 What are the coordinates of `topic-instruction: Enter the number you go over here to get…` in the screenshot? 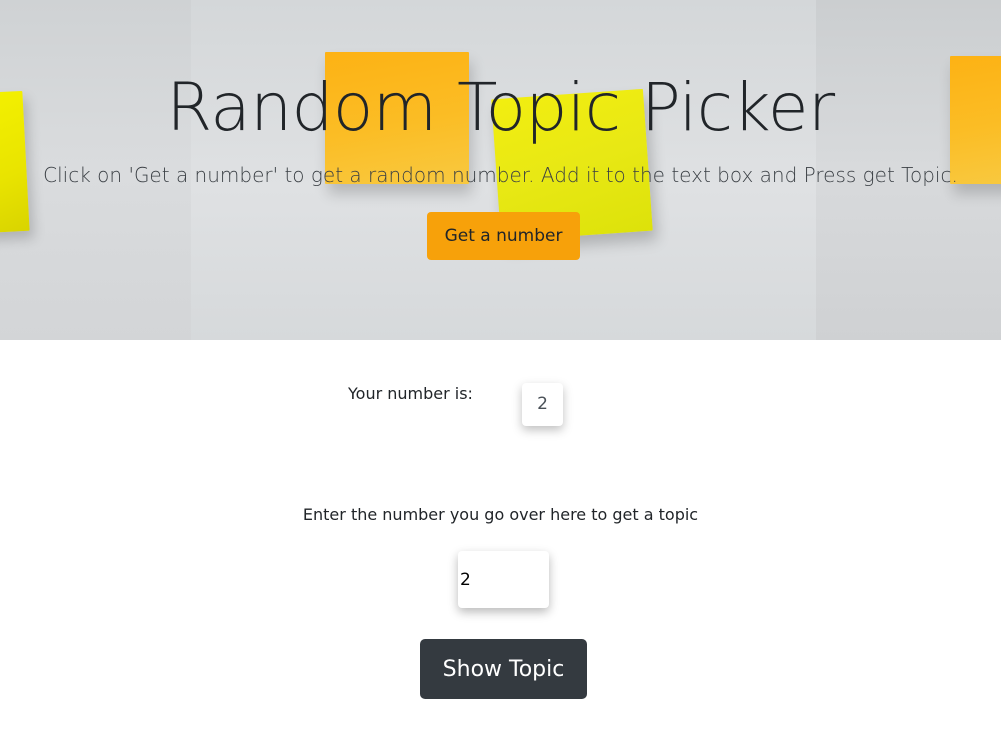 It's located at (500, 514).